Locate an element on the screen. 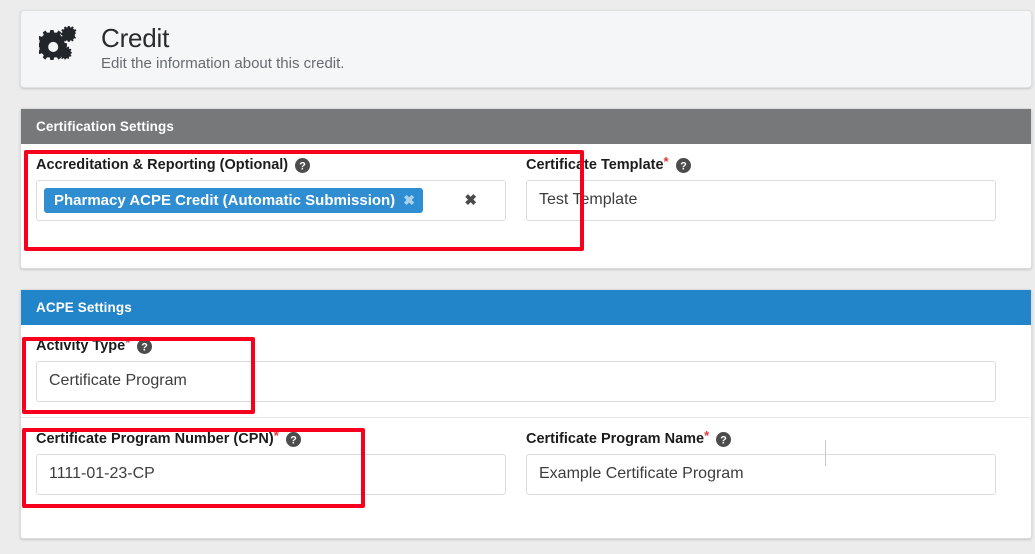  accreditation-label-row: Accreditation & Reporting (Optional) ? is located at coordinates (271, 165).